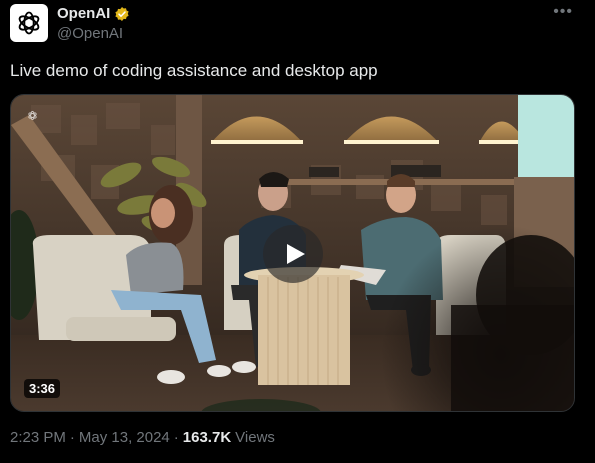 Image resolution: width=595 pixels, height=463 pixels. Describe the element at coordinates (32, 115) in the screenshot. I see `openai-watermark-icon` at that location.